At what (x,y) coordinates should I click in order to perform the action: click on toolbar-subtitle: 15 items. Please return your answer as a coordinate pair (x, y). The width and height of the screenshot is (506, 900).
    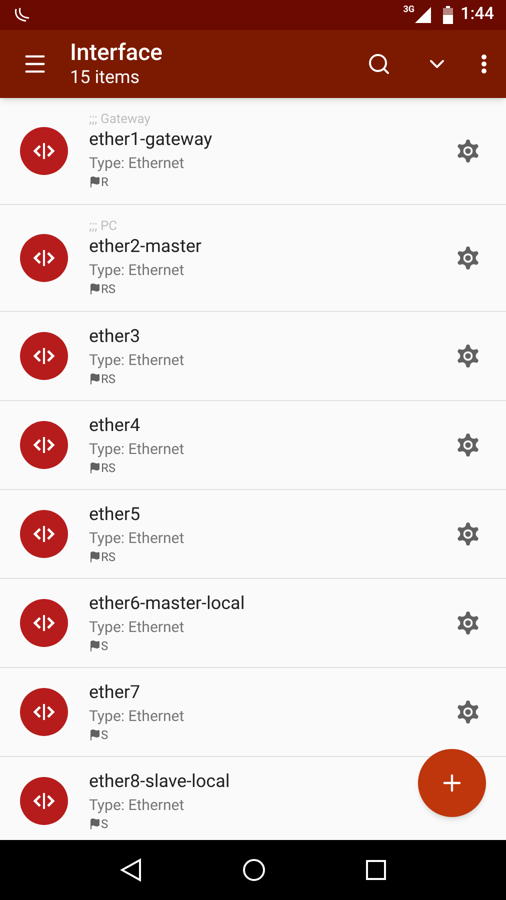
    Looking at the image, I should click on (105, 78).